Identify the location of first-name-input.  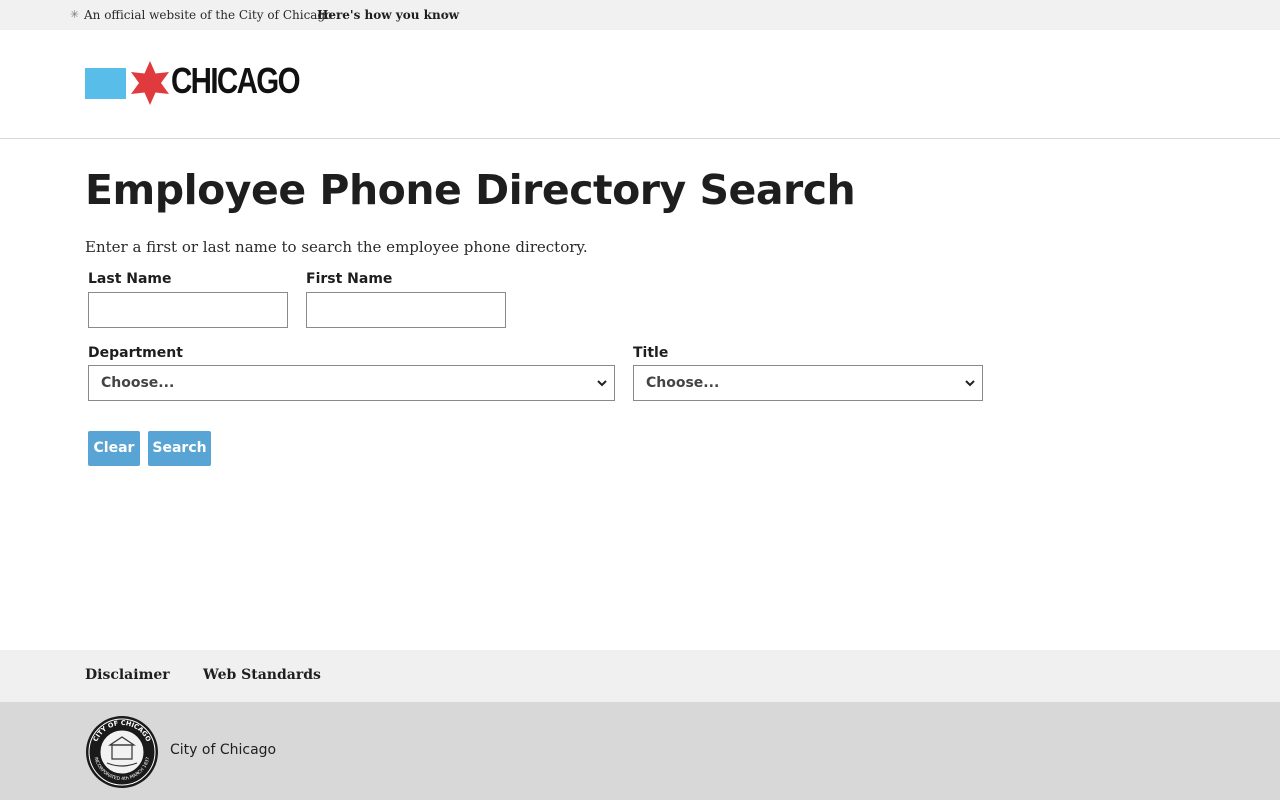
(406, 310).